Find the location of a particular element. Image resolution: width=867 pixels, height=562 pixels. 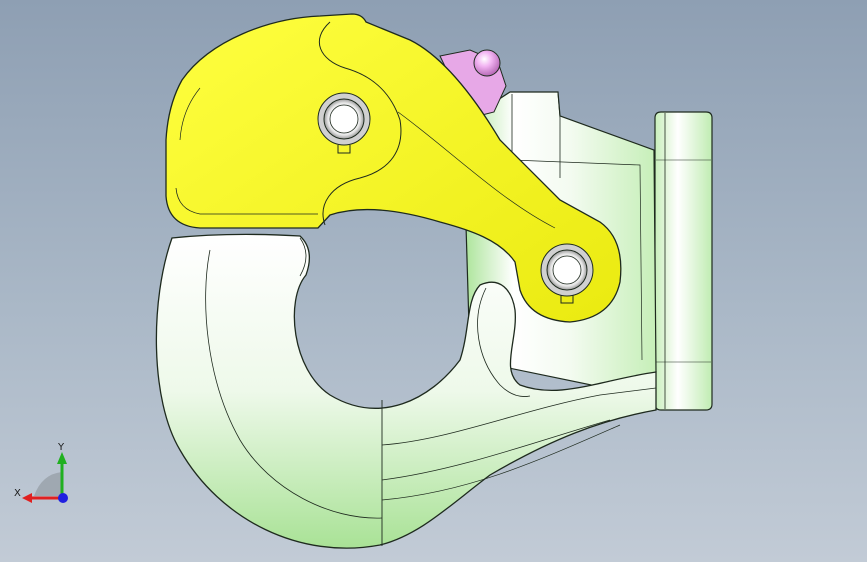

x-axis-label: X is located at coordinates (17, 493).